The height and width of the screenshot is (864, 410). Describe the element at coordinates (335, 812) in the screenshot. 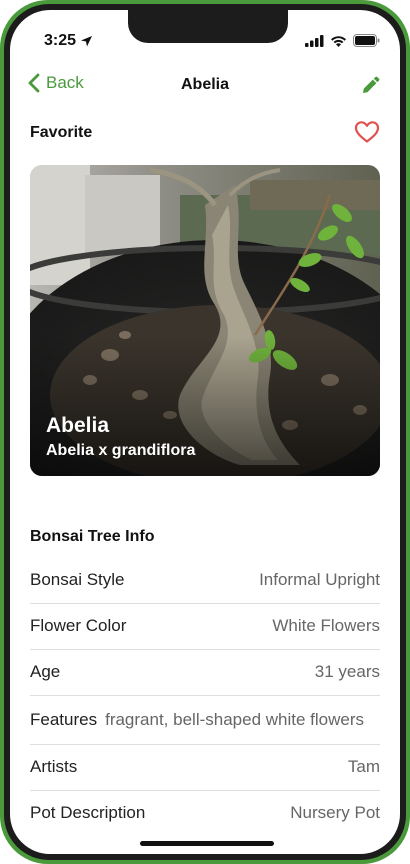

I see `info-value: Nursery Pot` at that location.